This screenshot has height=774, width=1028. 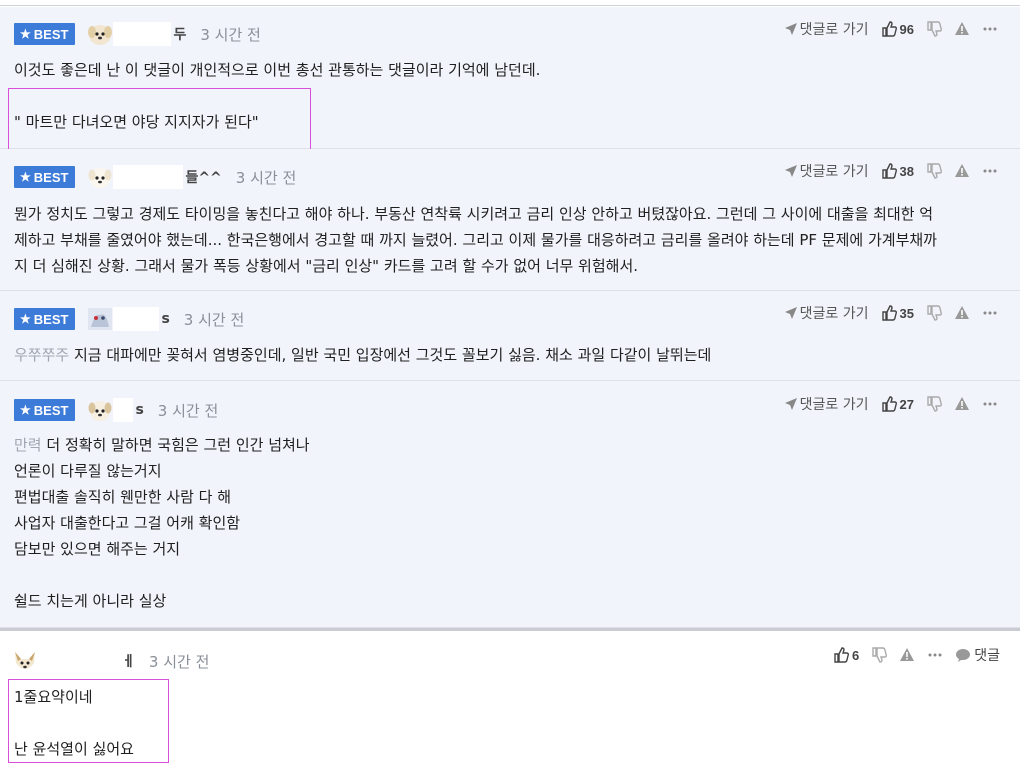 I want to click on speech-bubble-icon, so click(x=963, y=655).